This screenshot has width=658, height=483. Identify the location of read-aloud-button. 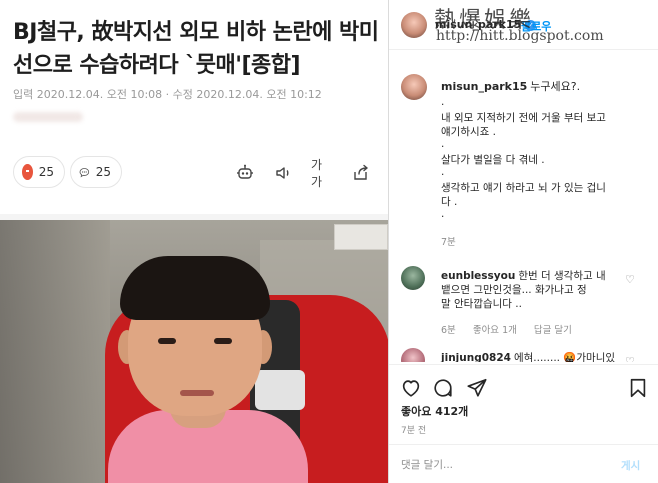
(284, 173).